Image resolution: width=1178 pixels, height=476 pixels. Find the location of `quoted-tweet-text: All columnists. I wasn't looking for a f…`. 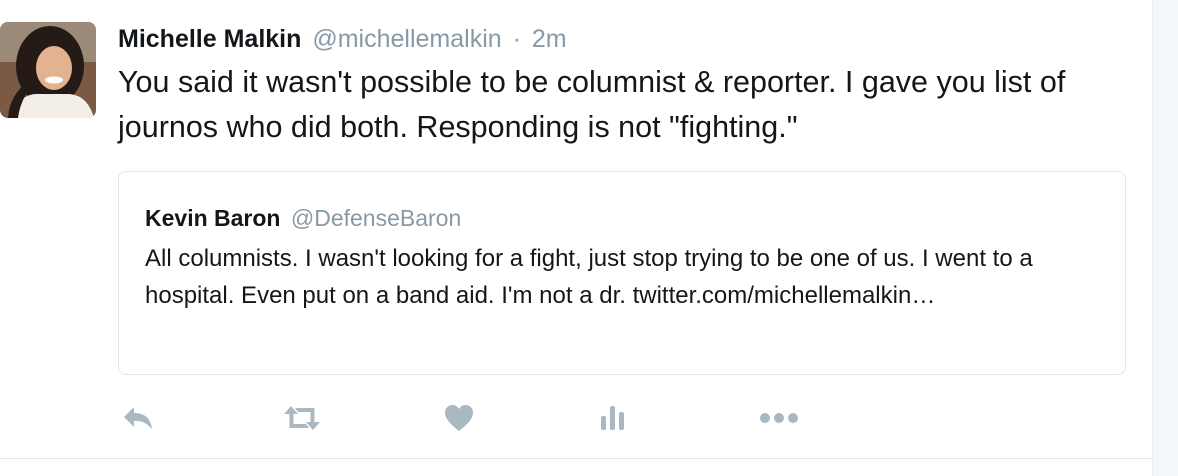

quoted-tweet-text: All columnists. I wasn't looking for a f… is located at coordinates (589, 277).